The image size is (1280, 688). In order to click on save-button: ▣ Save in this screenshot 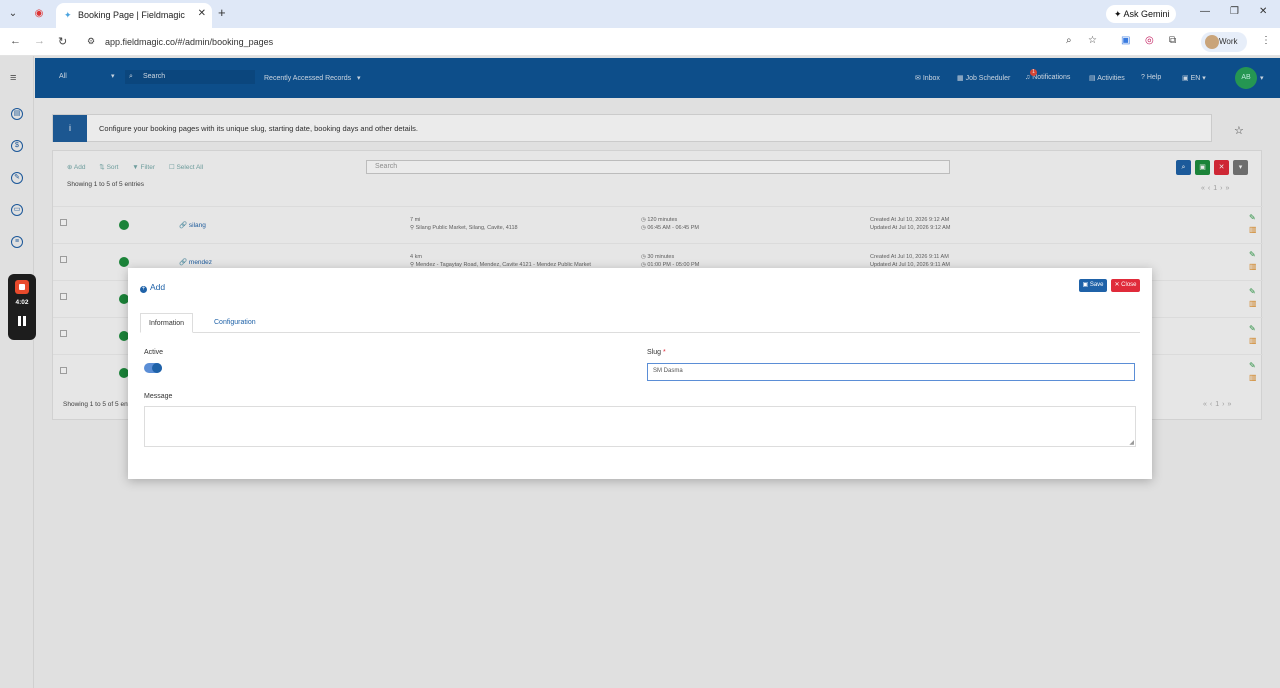, I will do `click(1093, 285)`.